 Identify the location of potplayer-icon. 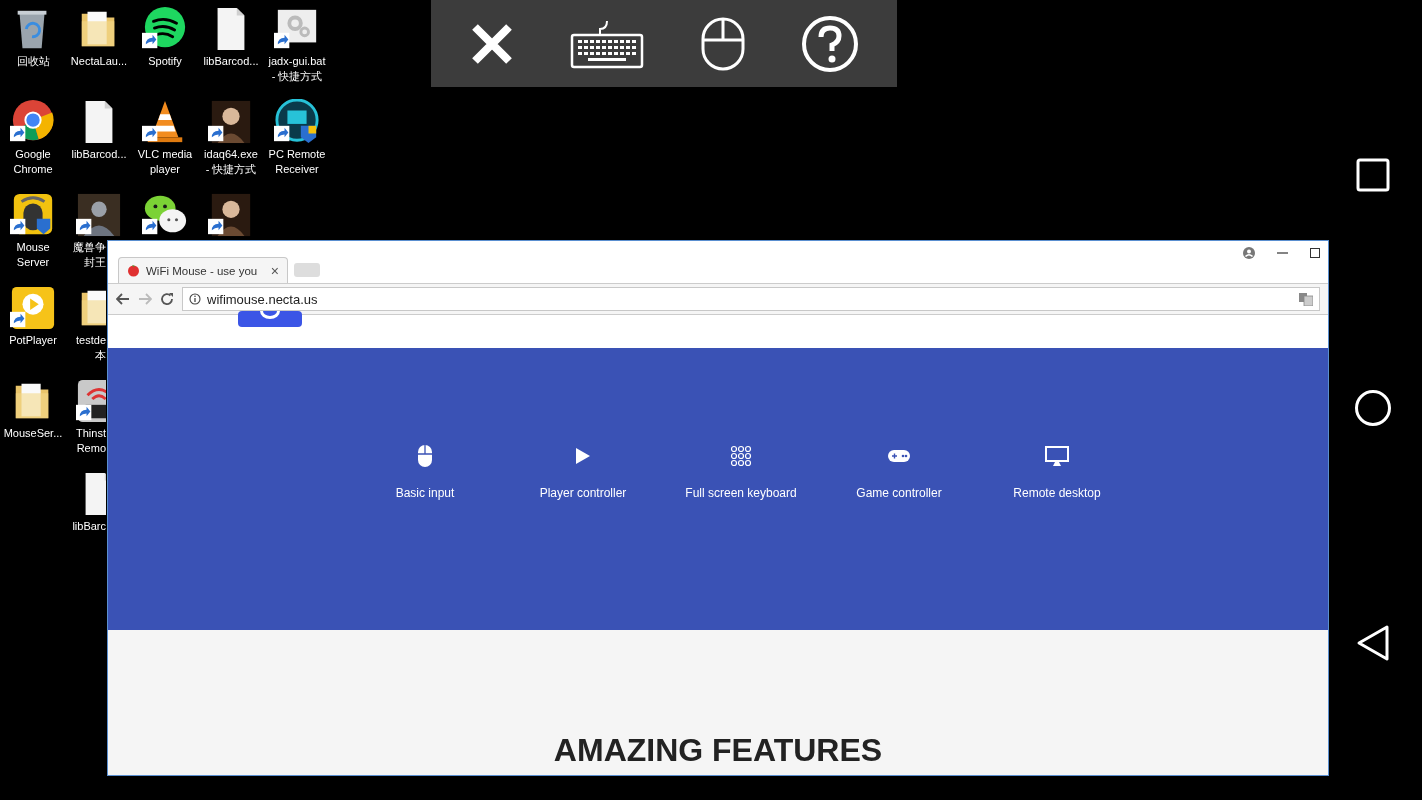
(33, 308).